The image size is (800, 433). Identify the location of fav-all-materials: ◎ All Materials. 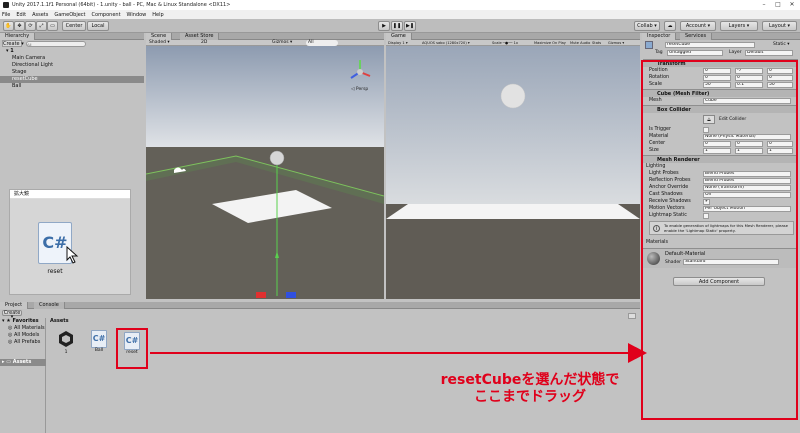
(22, 328).